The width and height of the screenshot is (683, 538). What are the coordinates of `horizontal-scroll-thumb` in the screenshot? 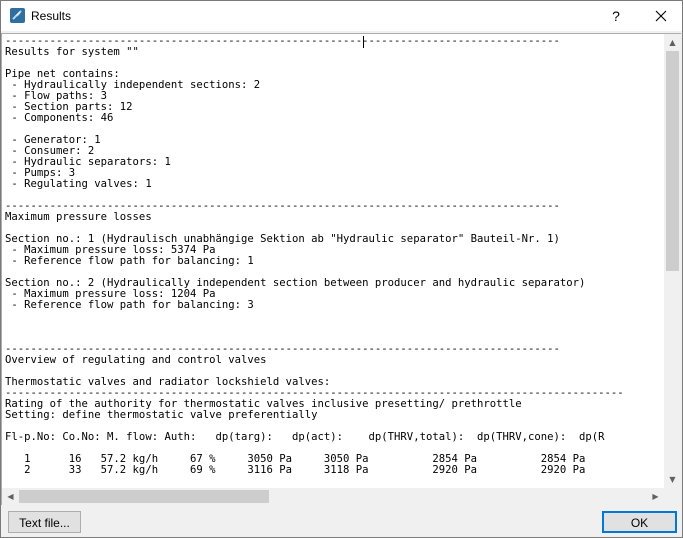 It's located at (144, 496).